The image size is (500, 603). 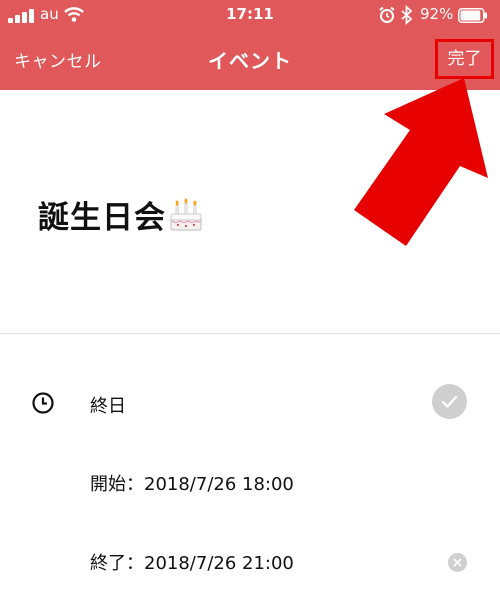 What do you see at coordinates (186, 213) in the screenshot?
I see `birthday-cake-icon` at bounding box center [186, 213].